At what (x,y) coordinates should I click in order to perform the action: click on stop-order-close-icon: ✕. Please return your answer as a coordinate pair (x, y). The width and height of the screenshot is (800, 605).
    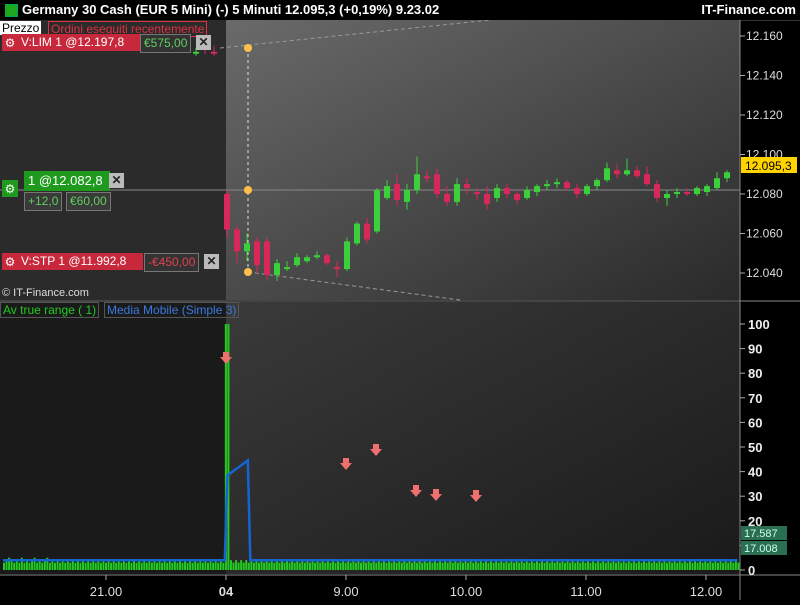
    Looking at the image, I should click on (211, 261).